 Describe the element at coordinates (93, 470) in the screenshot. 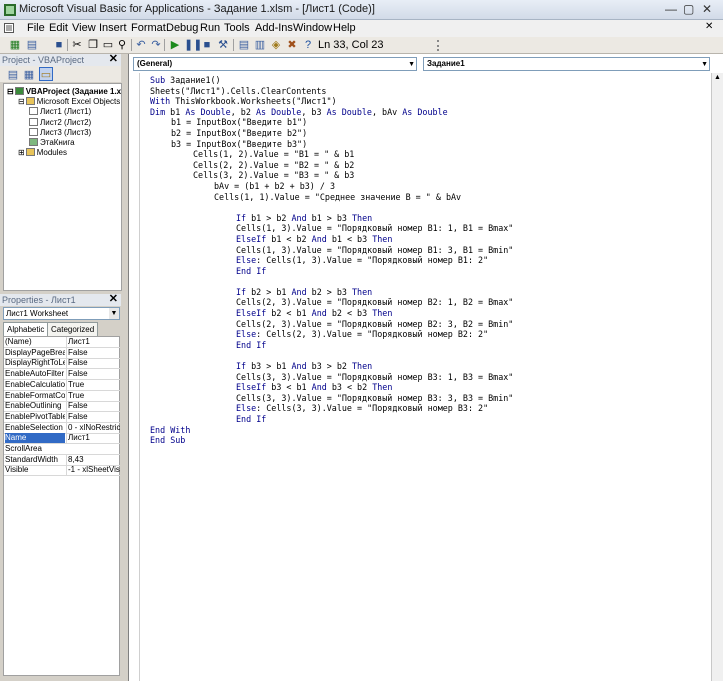

I see `property-value: -1 - xlSheetVisib` at that location.